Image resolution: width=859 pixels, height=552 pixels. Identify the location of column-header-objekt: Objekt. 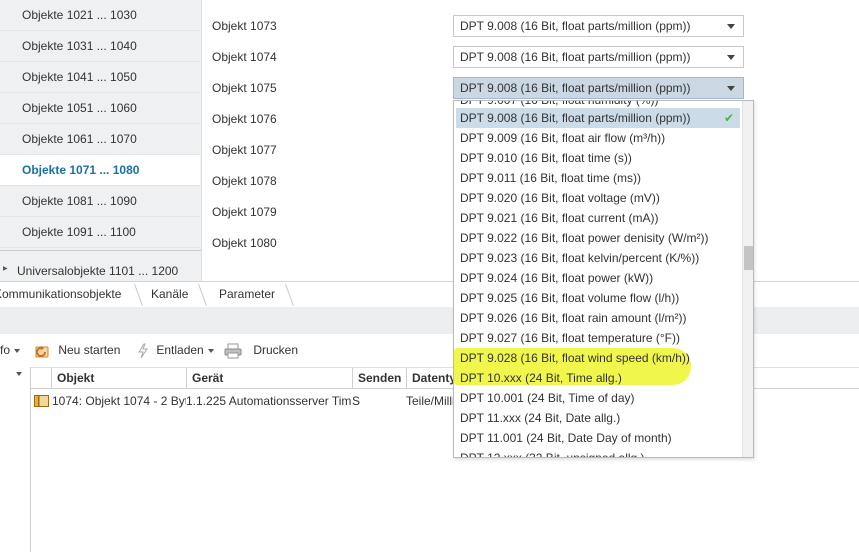
(118, 378).